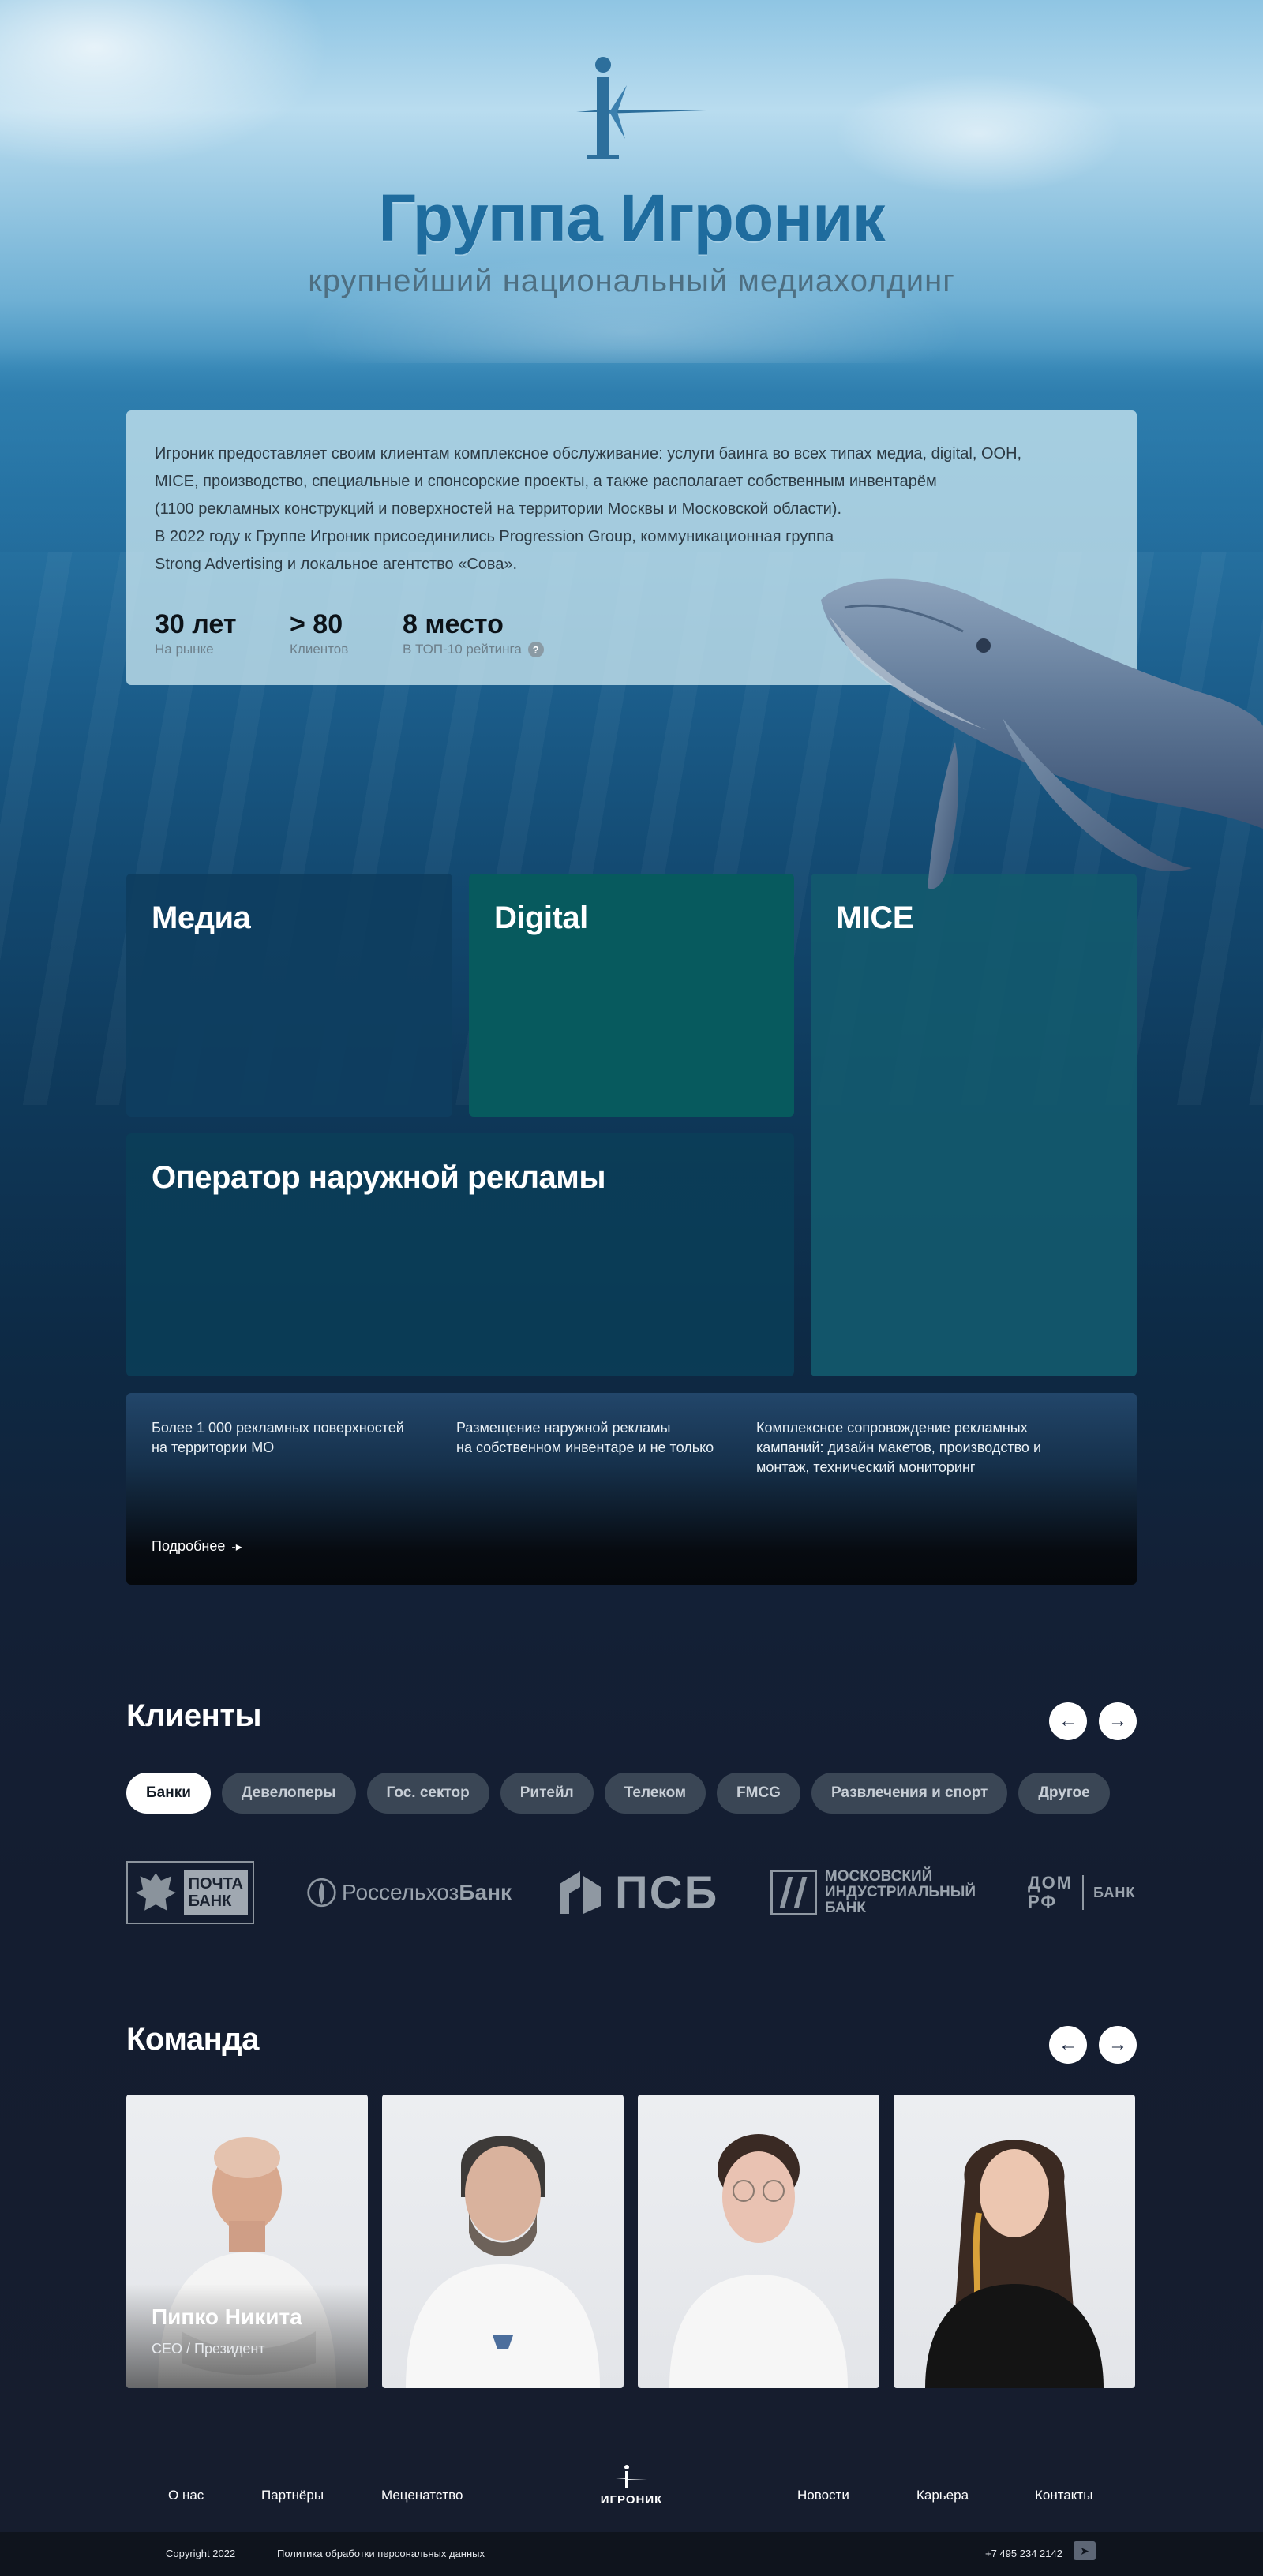 The width and height of the screenshot is (1263, 2576). I want to click on clients-prev-button: ←, so click(1068, 1721).